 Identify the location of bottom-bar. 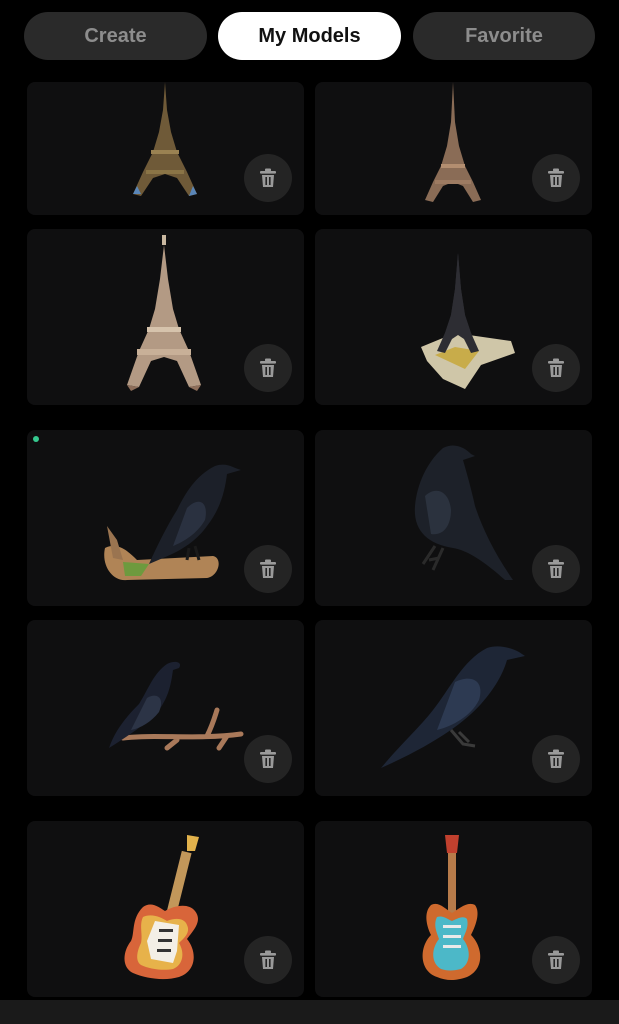
(309, 1012).